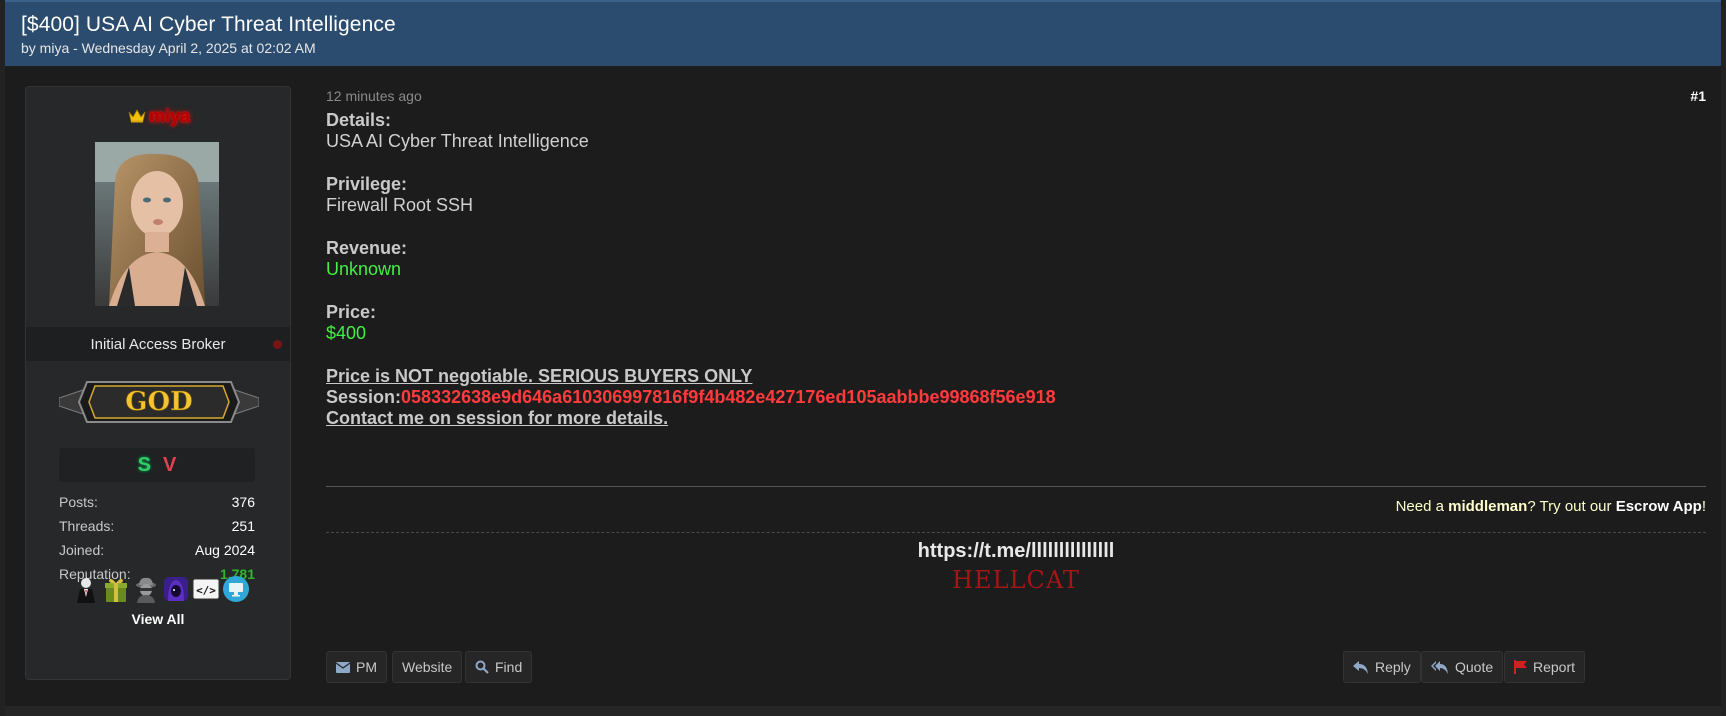 Image resolution: width=1726 pixels, height=716 pixels. Describe the element at coordinates (482, 667) in the screenshot. I see `search-icon` at that location.